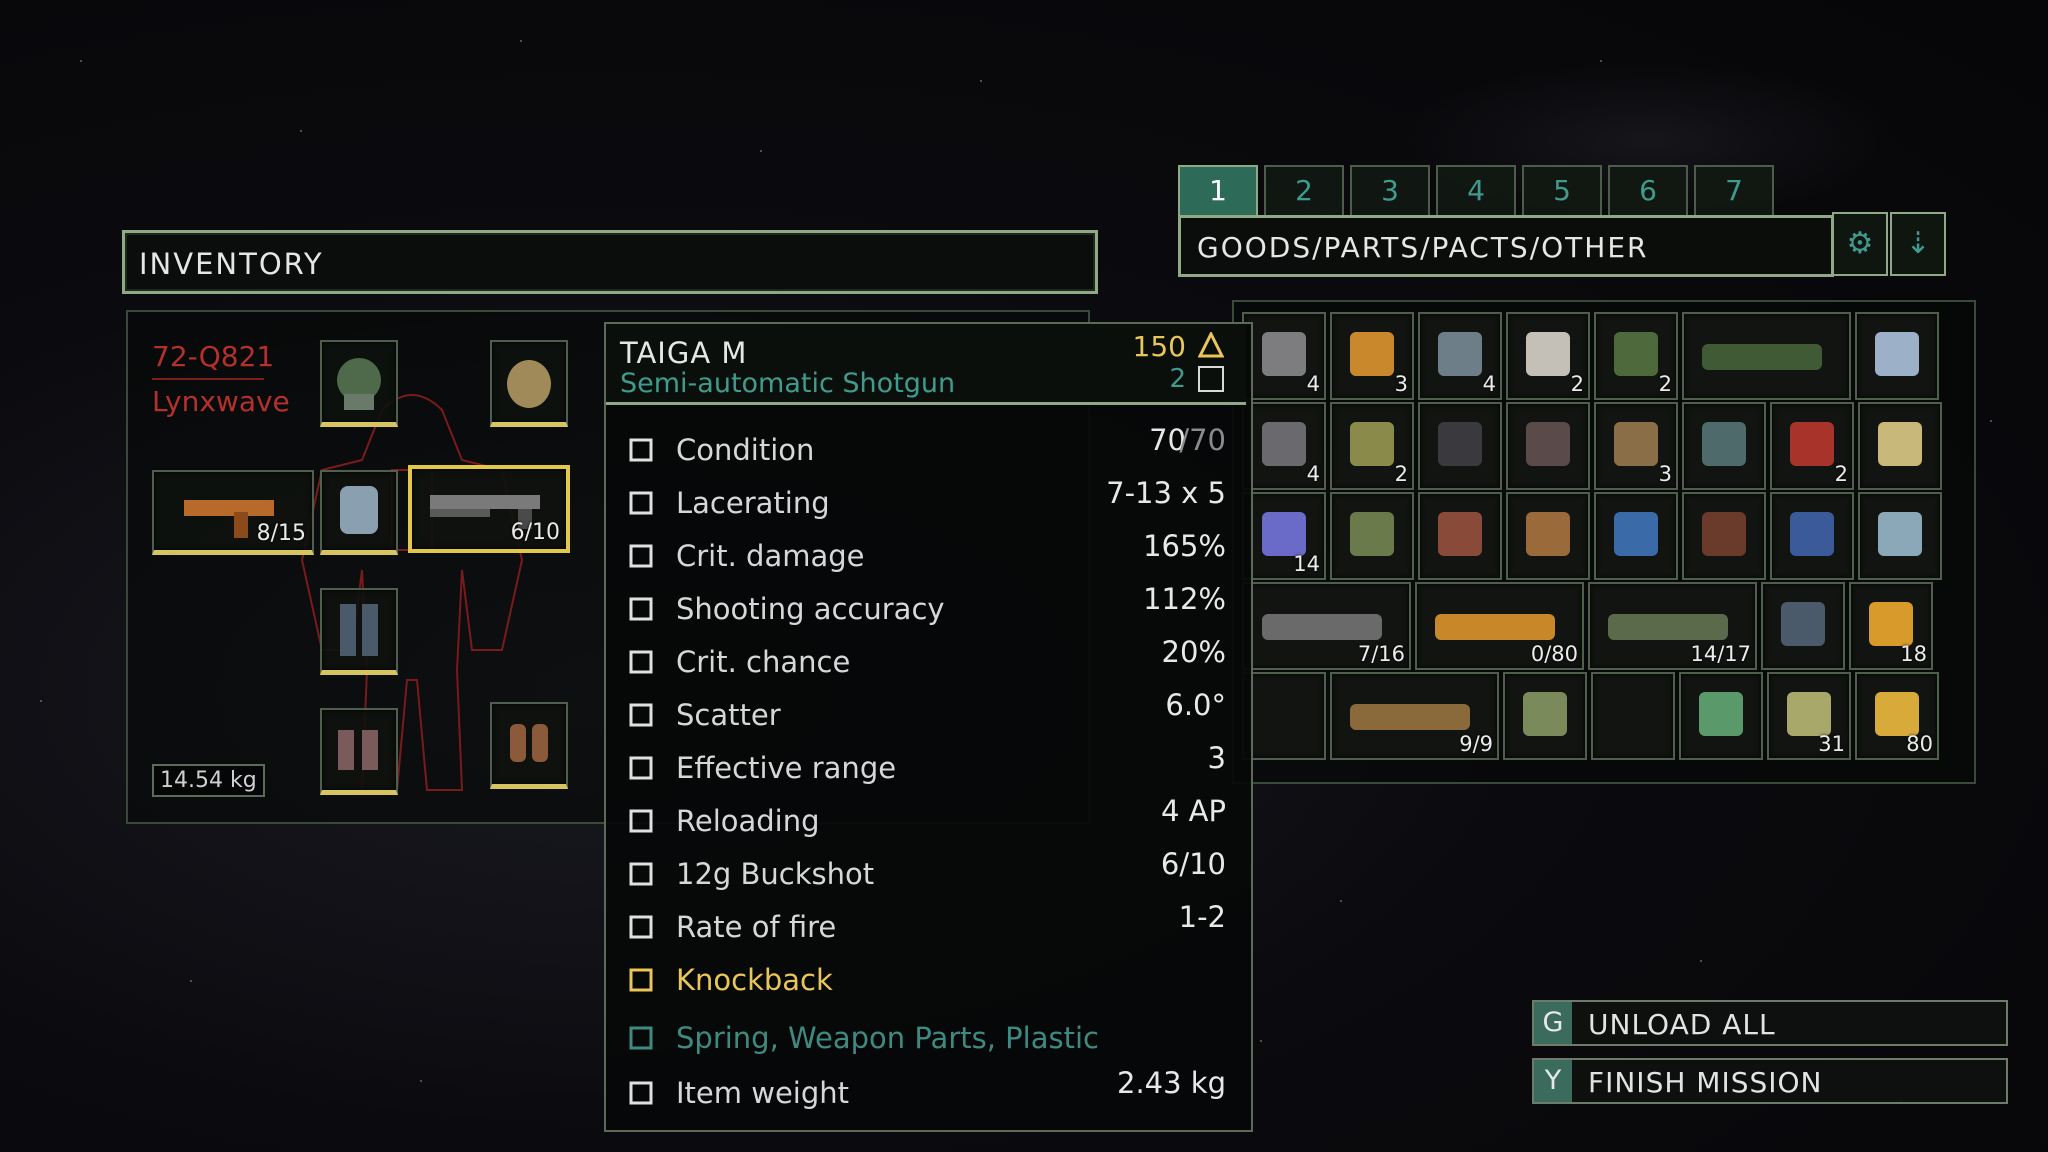 The height and width of the screenshot is (1152, 2048). Describe the element at coordinates (489, 509) in the screenshot. I see `right-weapon-slot: 6/10` at that location.